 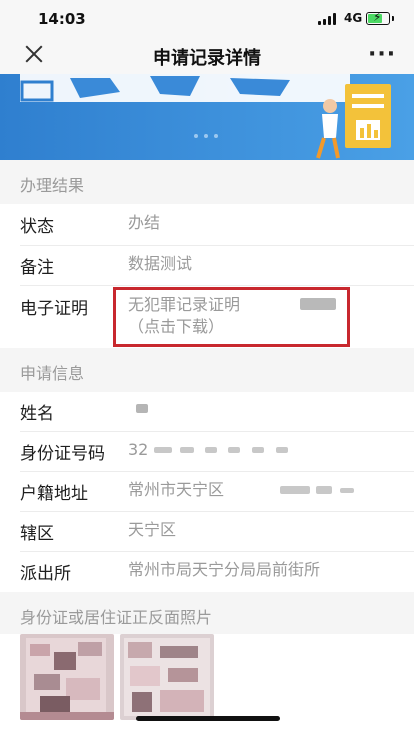 I want to click on district-value: 天宁区, so click(x=152, y=529).